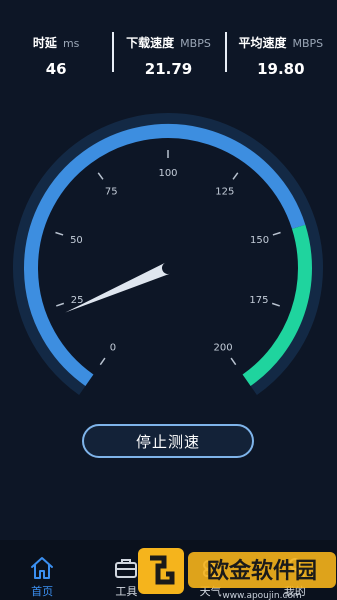 This screenshot has height=600, width=337. What do you see at coordinates (71, 43) in the screenshot?
I see `latency-unit: ms` at bounding box center [71, 43].